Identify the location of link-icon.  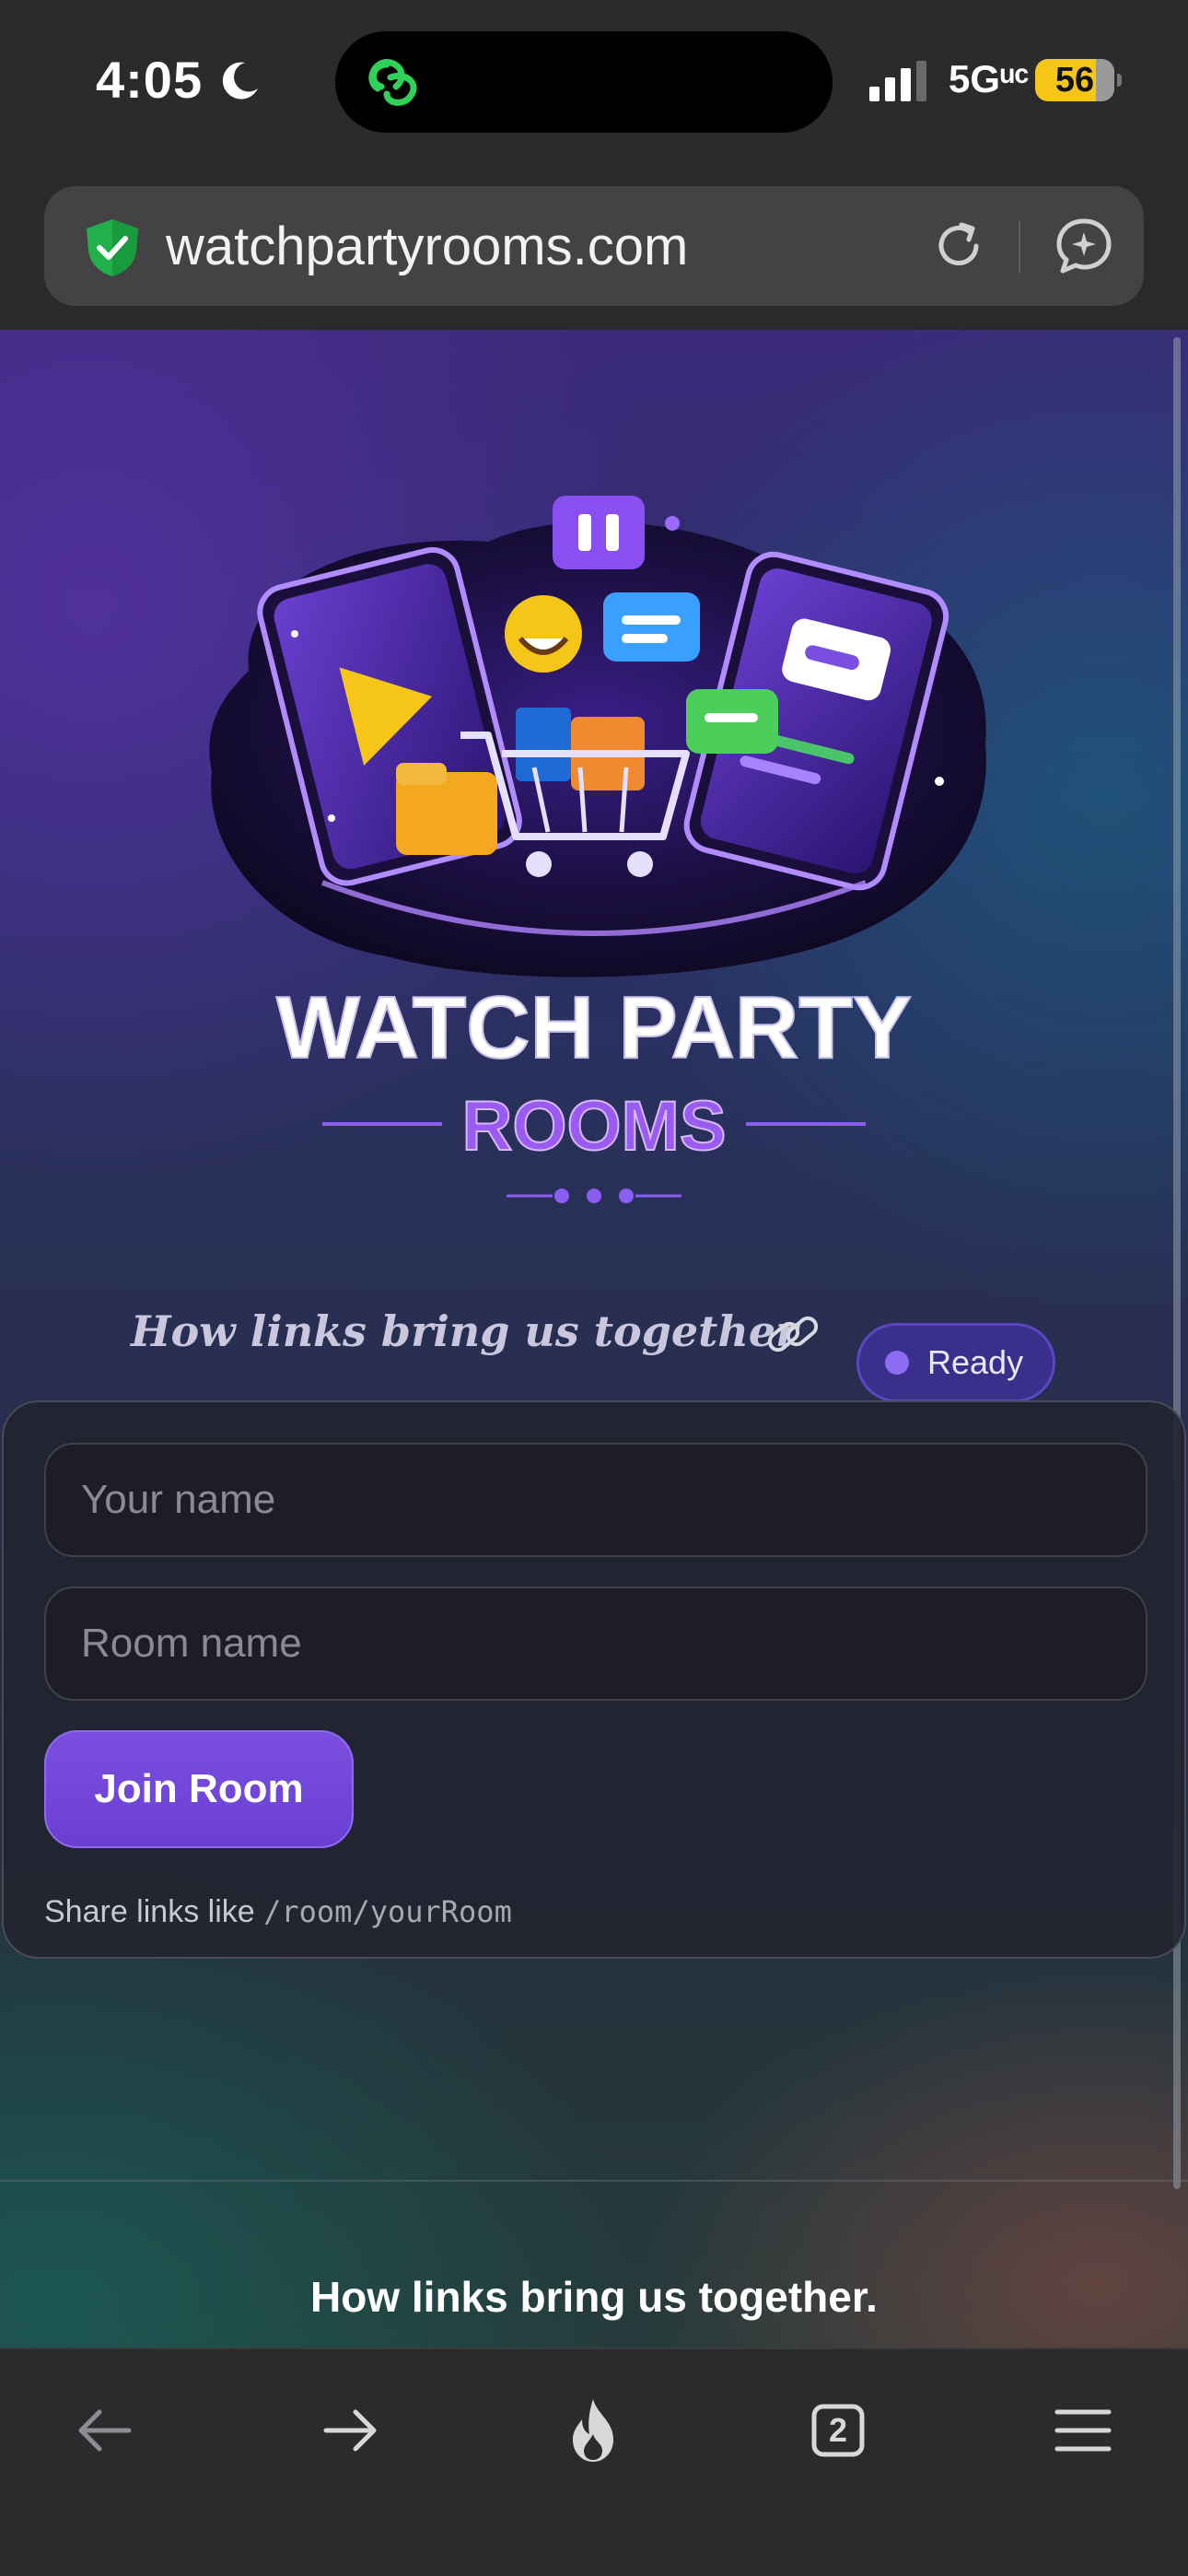
(793, 1334).